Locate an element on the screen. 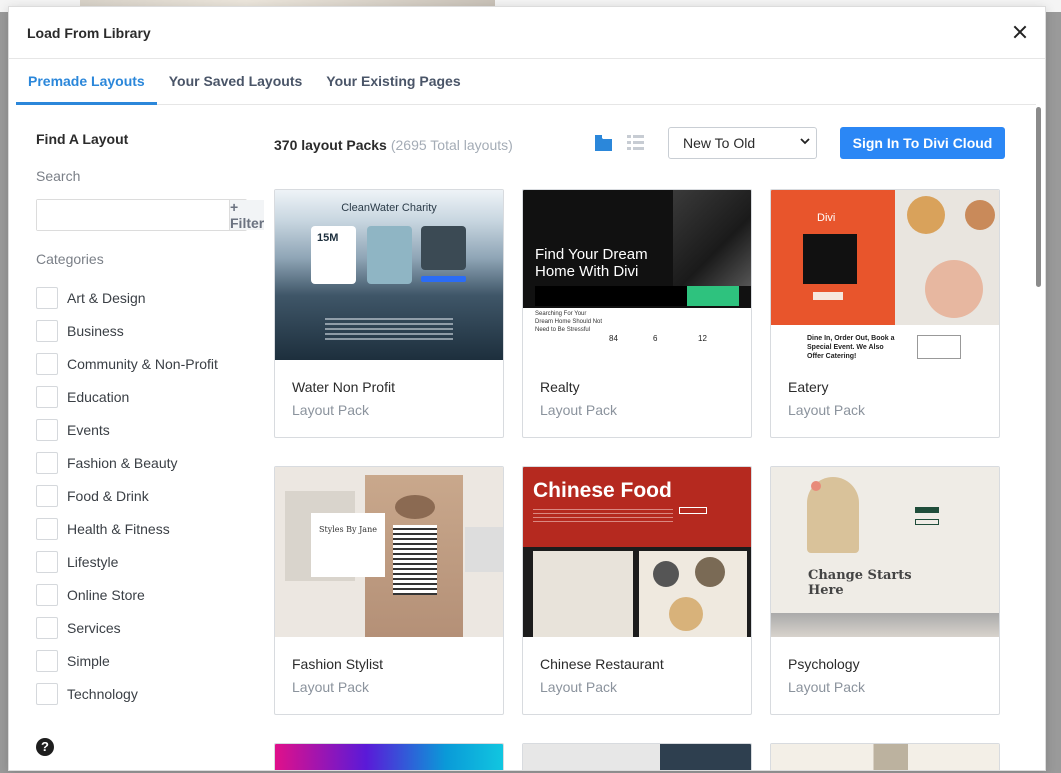 This screenshot has width=1061, height=773. thumb-title: CleanWater Charity is located at coordinates (389, 208).